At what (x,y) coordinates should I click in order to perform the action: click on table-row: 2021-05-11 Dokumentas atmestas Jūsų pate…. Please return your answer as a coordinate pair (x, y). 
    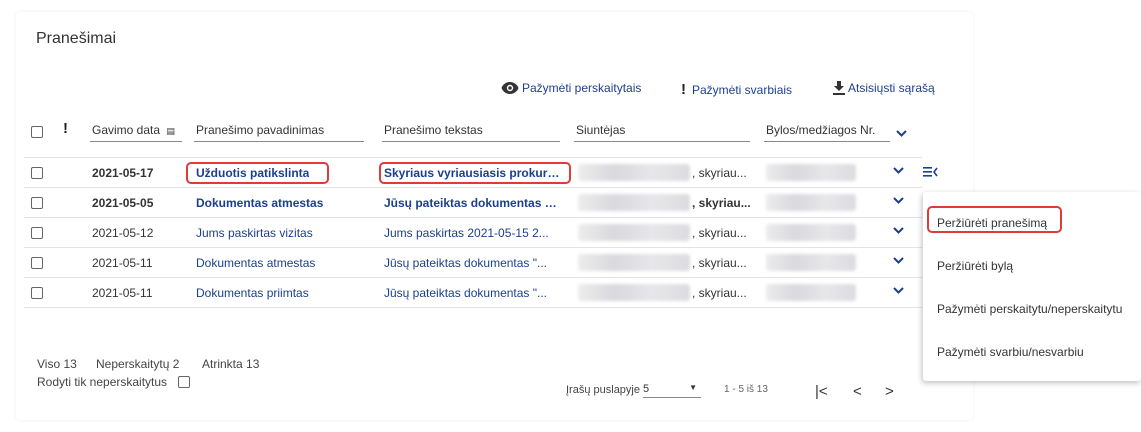
    Looking at the image, I should click on (473, 262).